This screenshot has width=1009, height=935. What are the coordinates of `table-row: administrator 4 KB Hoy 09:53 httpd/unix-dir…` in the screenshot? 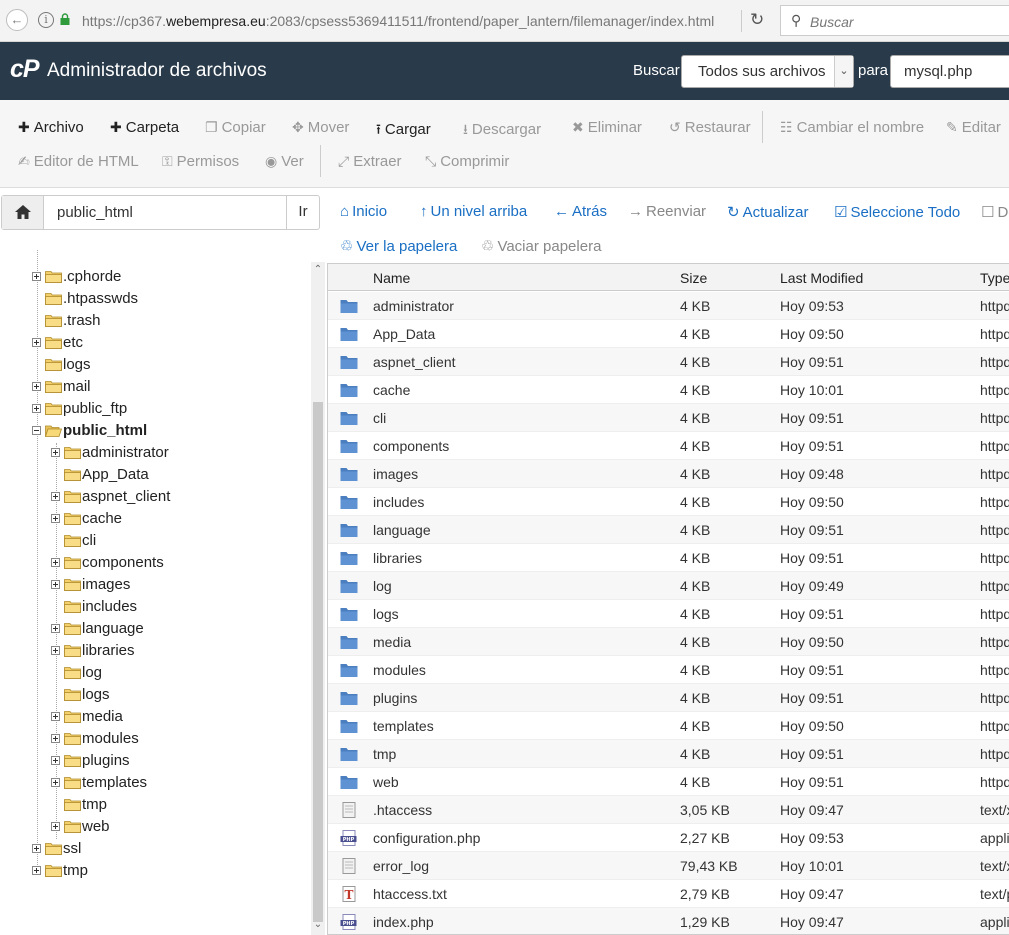 It's located at (668, 306).